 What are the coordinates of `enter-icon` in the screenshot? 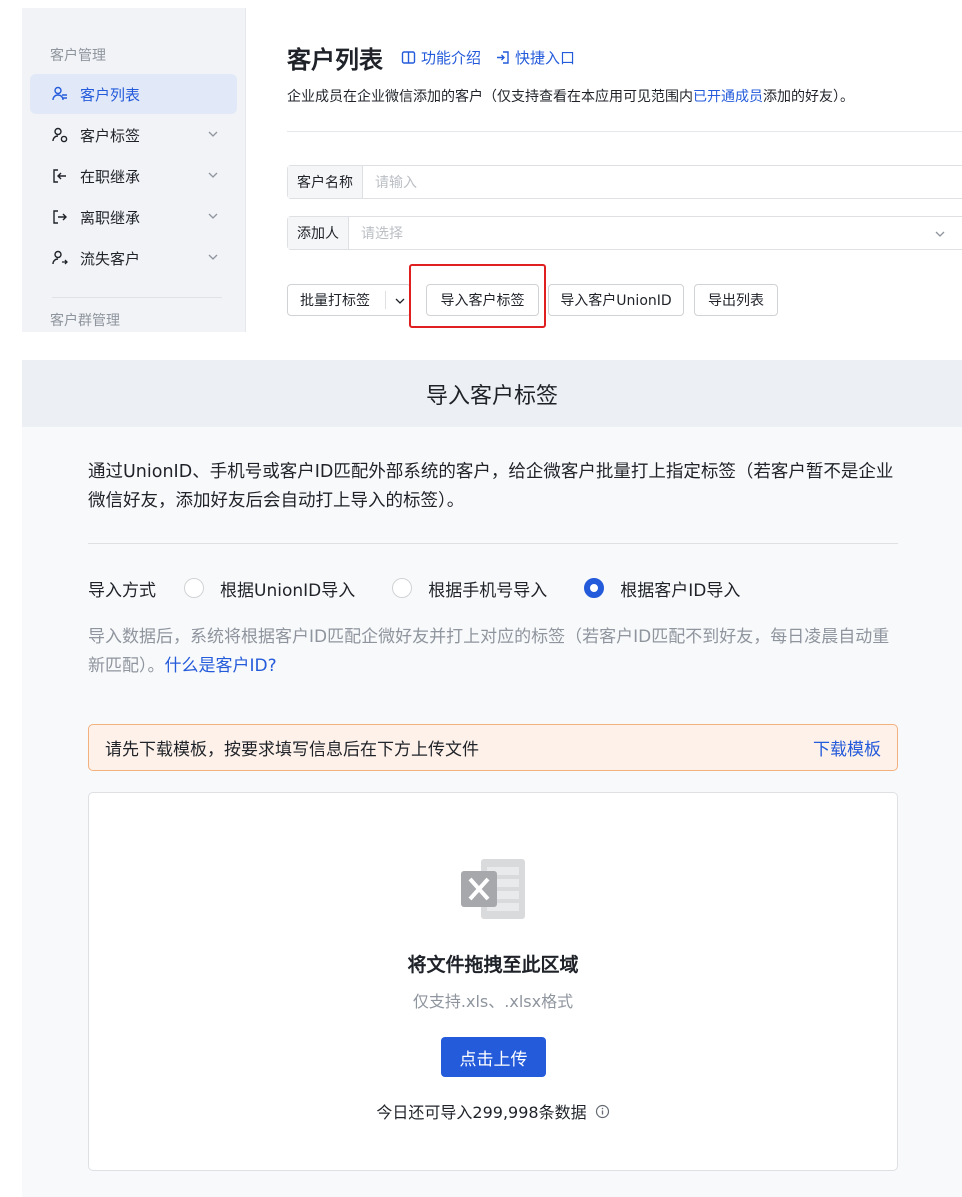 It's located at (503, 57).